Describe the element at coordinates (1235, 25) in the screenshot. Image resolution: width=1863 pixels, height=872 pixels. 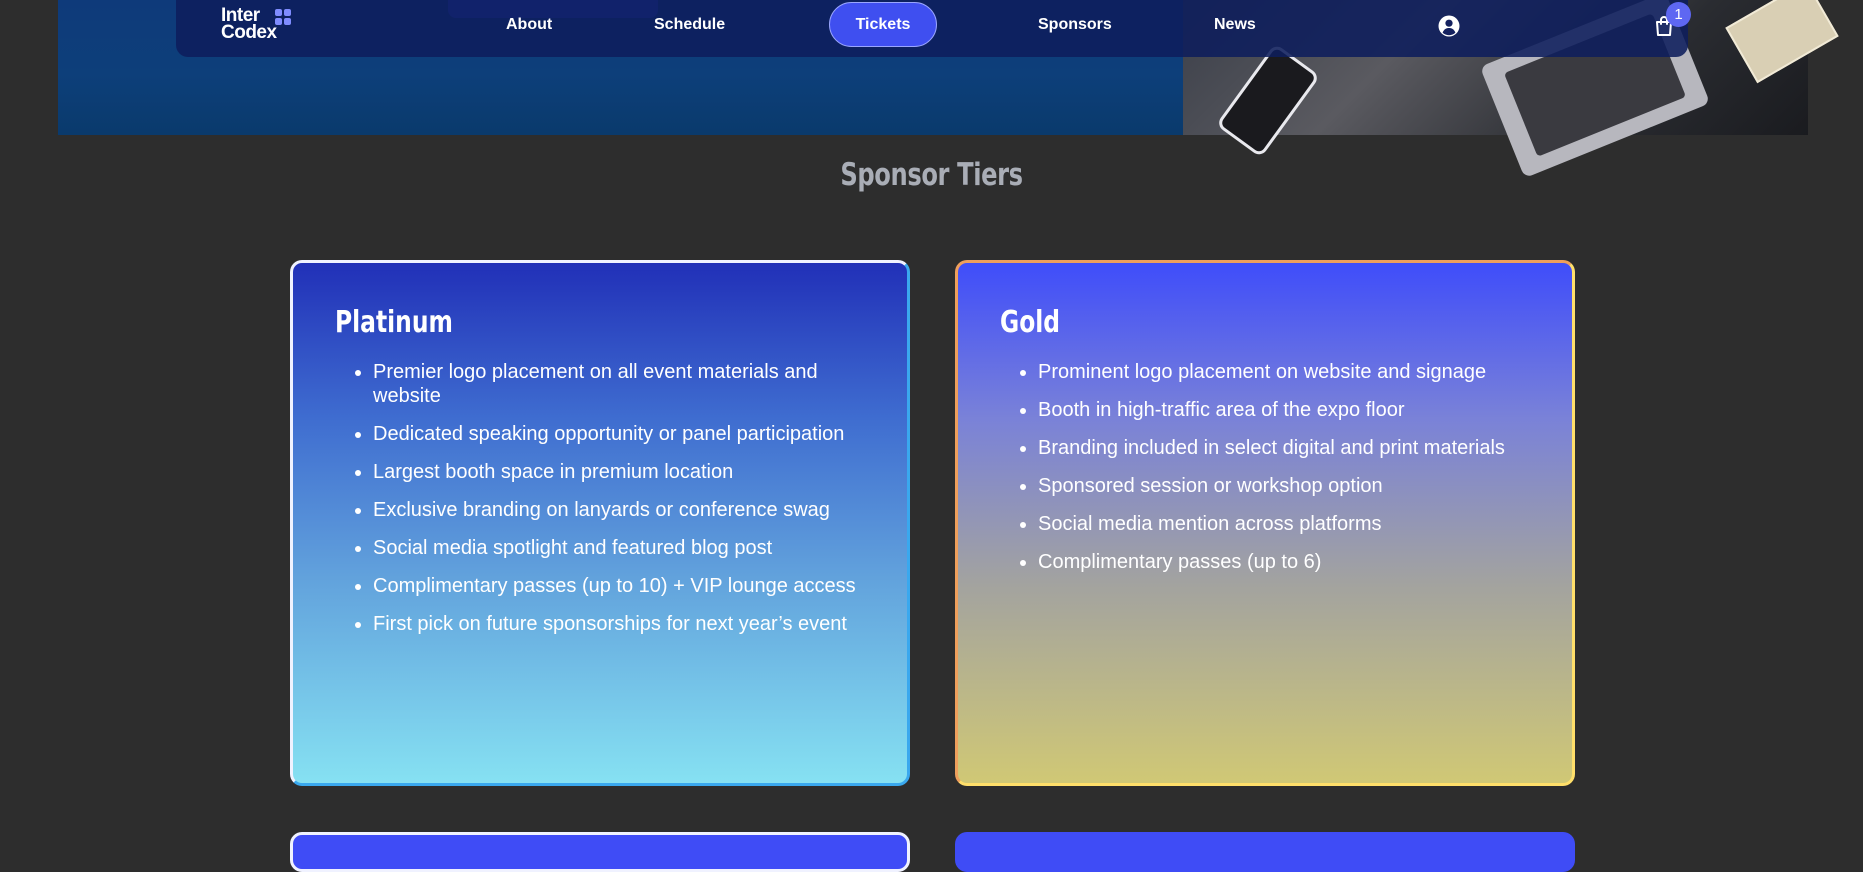
I see `nav-news: News` at that location.